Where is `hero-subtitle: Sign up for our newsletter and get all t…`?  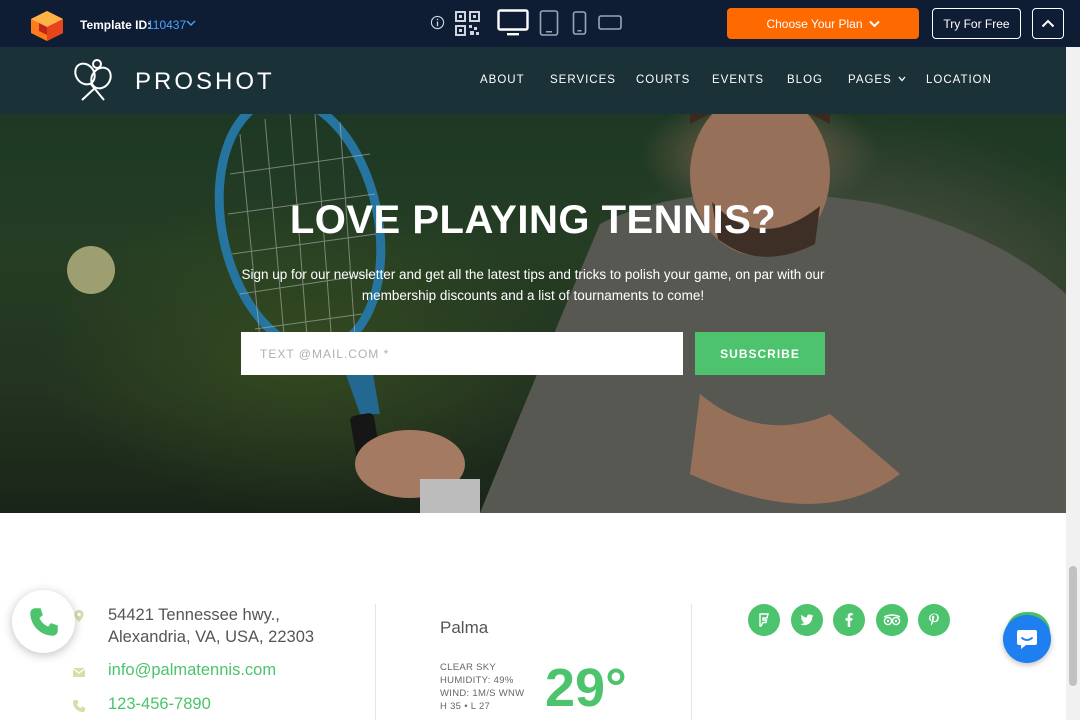 hero-subtitle: Sign up for our newsletter and get all t… is located at coordinates (533, 285).